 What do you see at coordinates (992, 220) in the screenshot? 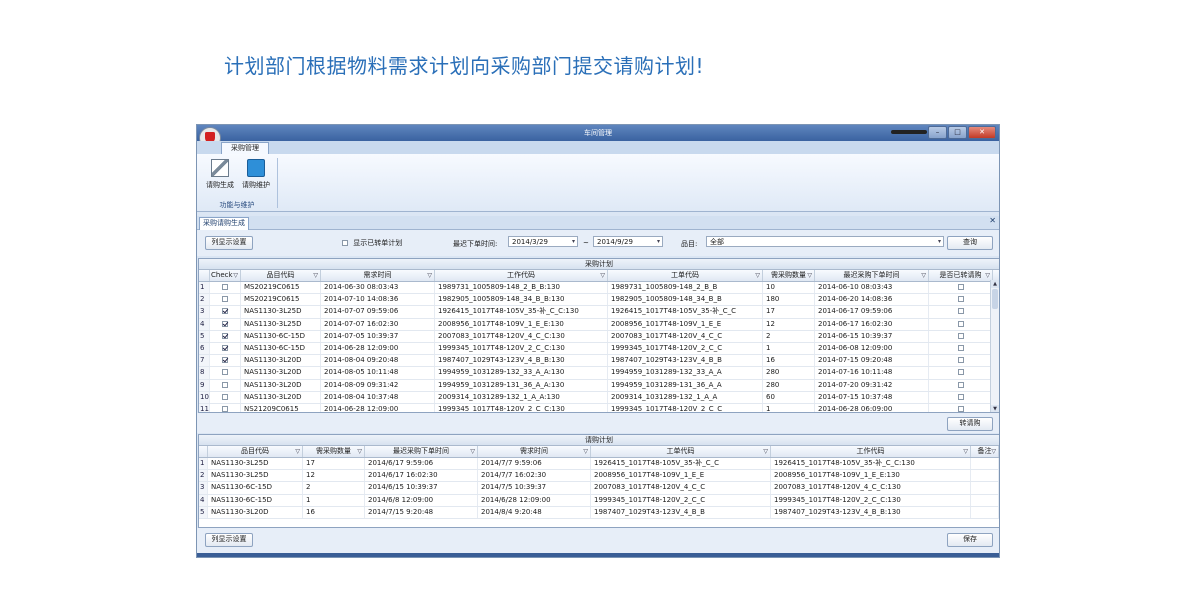
I see `close-tab-icon: ✕` at bounding box center [992, 220].